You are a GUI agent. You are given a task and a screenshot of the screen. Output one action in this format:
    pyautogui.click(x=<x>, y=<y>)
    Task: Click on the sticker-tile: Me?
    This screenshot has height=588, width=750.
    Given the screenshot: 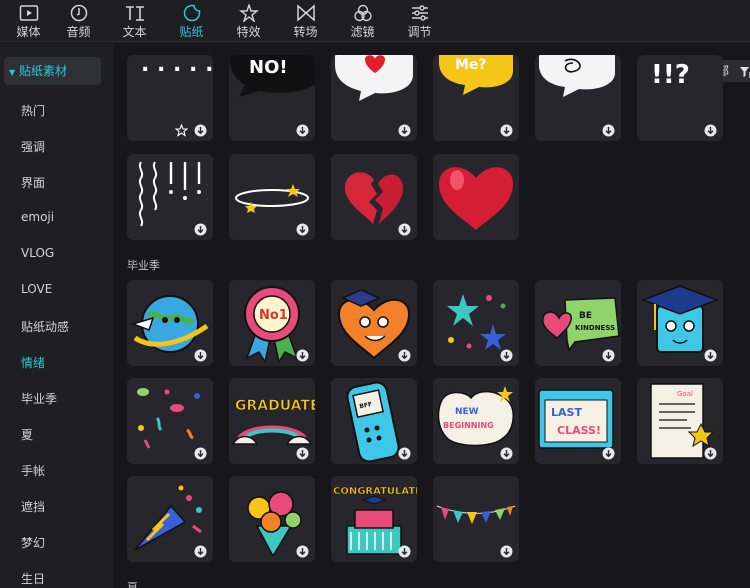 What is the action you would take?
    pyautogui.click(x=476, y=98)
    